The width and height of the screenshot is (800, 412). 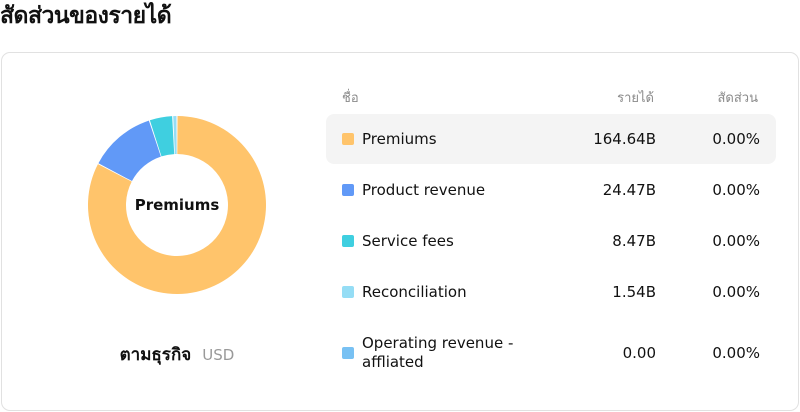 What do you see at coordinates (350, 98) in the screenshot?
I see `column-header-name: ชื่อ` at bounding box center [350, 98].